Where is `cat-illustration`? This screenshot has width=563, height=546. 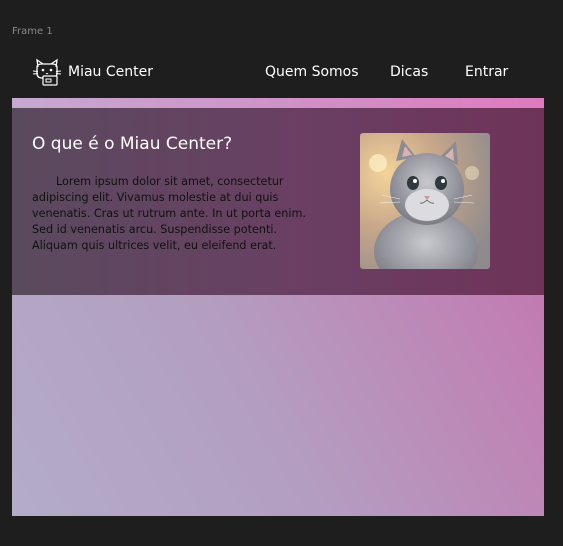 cat-illustration is located at coordinates (425, 201).